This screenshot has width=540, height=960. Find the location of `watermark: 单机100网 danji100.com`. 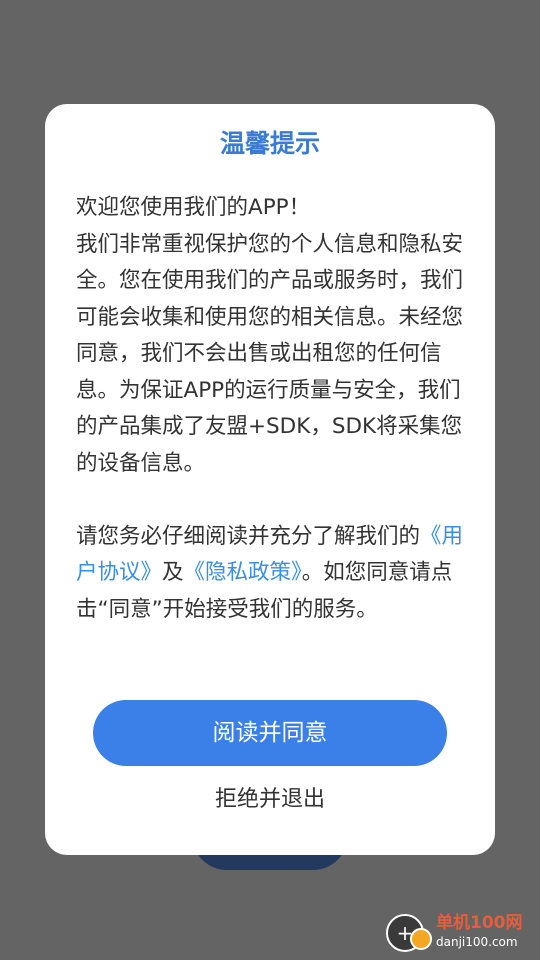

watermark: 单机100网 danji100.com is located at coordinates (461, 933).